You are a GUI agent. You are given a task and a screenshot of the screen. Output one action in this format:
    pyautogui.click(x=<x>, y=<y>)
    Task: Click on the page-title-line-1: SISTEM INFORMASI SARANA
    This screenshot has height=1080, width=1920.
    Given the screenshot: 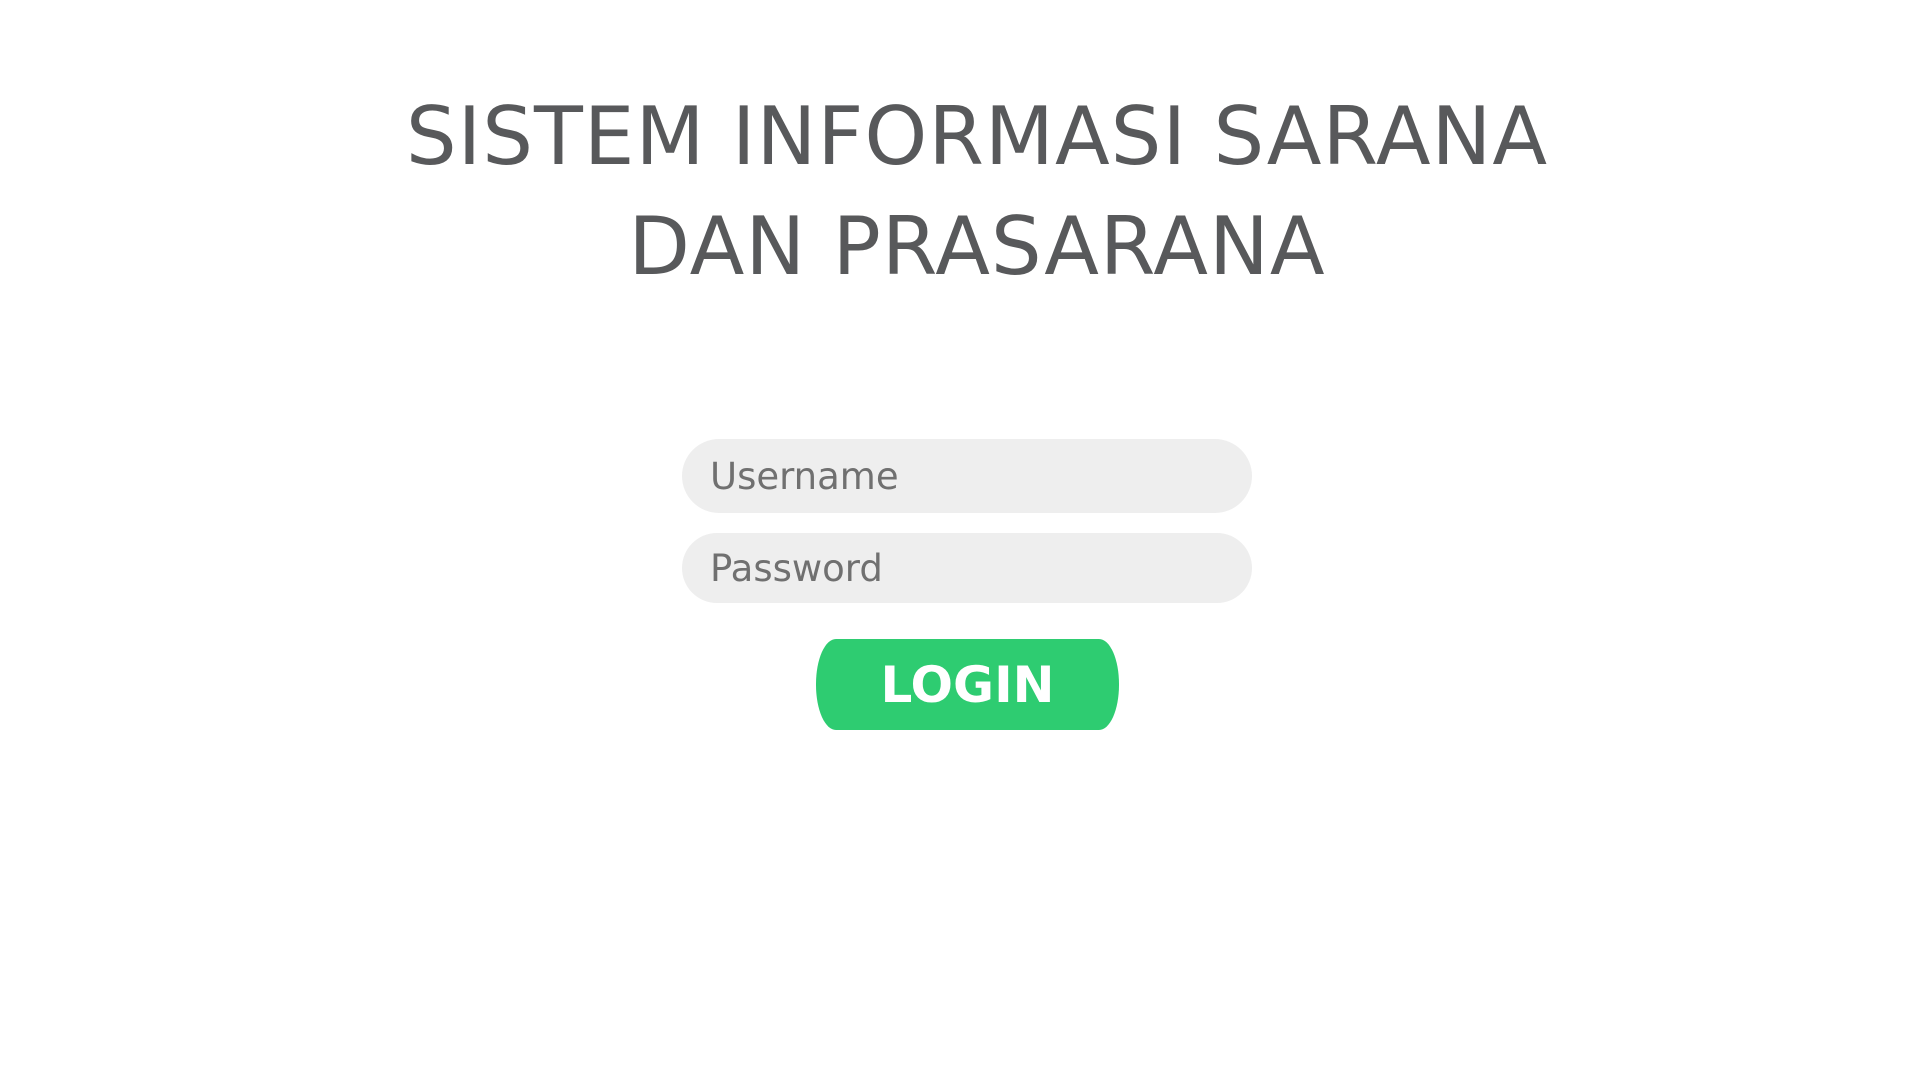 What is the action you would take?
    pyautogui.click(x=977, y=136)
    